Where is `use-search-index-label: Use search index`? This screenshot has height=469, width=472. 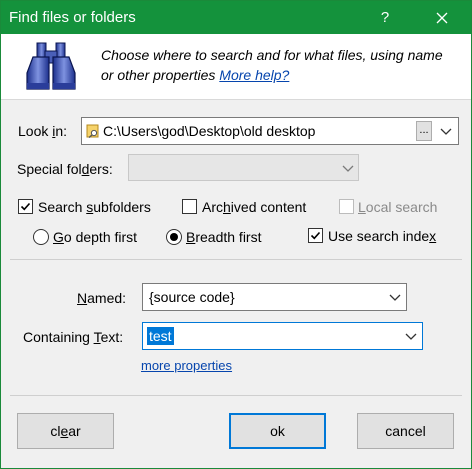 use-search-index-label: Use search index is located at coordinates (382, 236).